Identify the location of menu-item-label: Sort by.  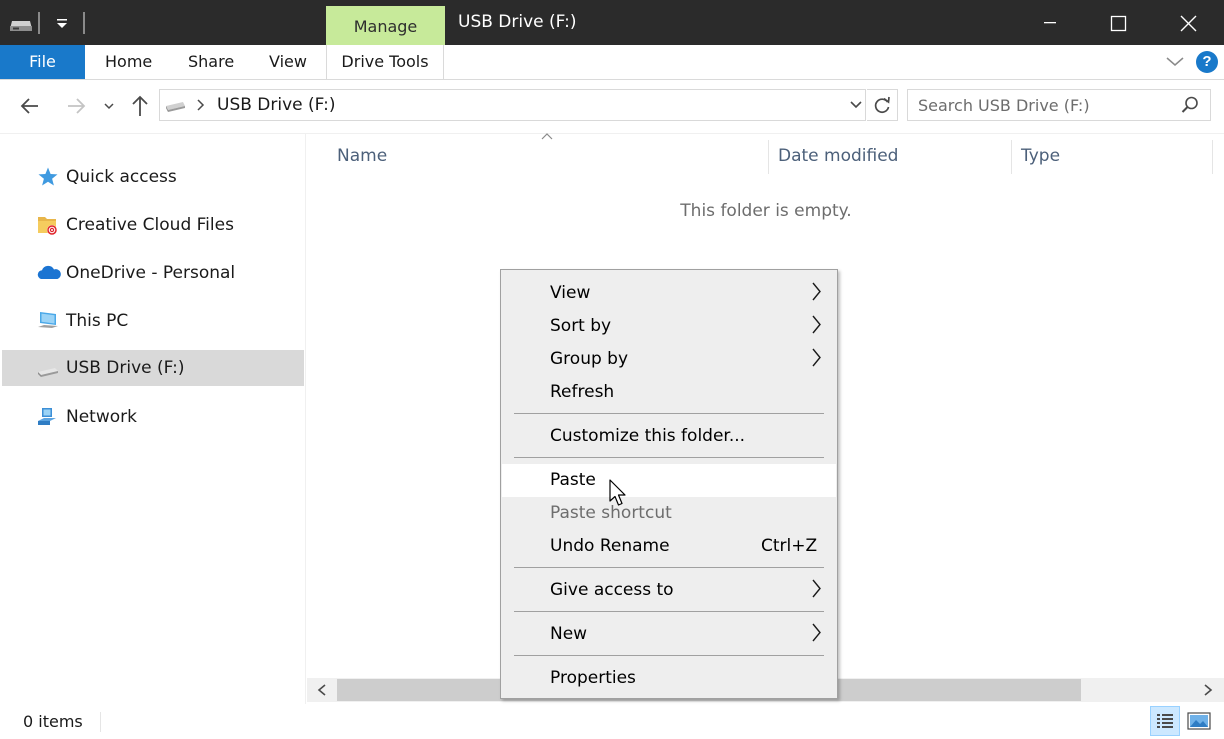
(581, 326).